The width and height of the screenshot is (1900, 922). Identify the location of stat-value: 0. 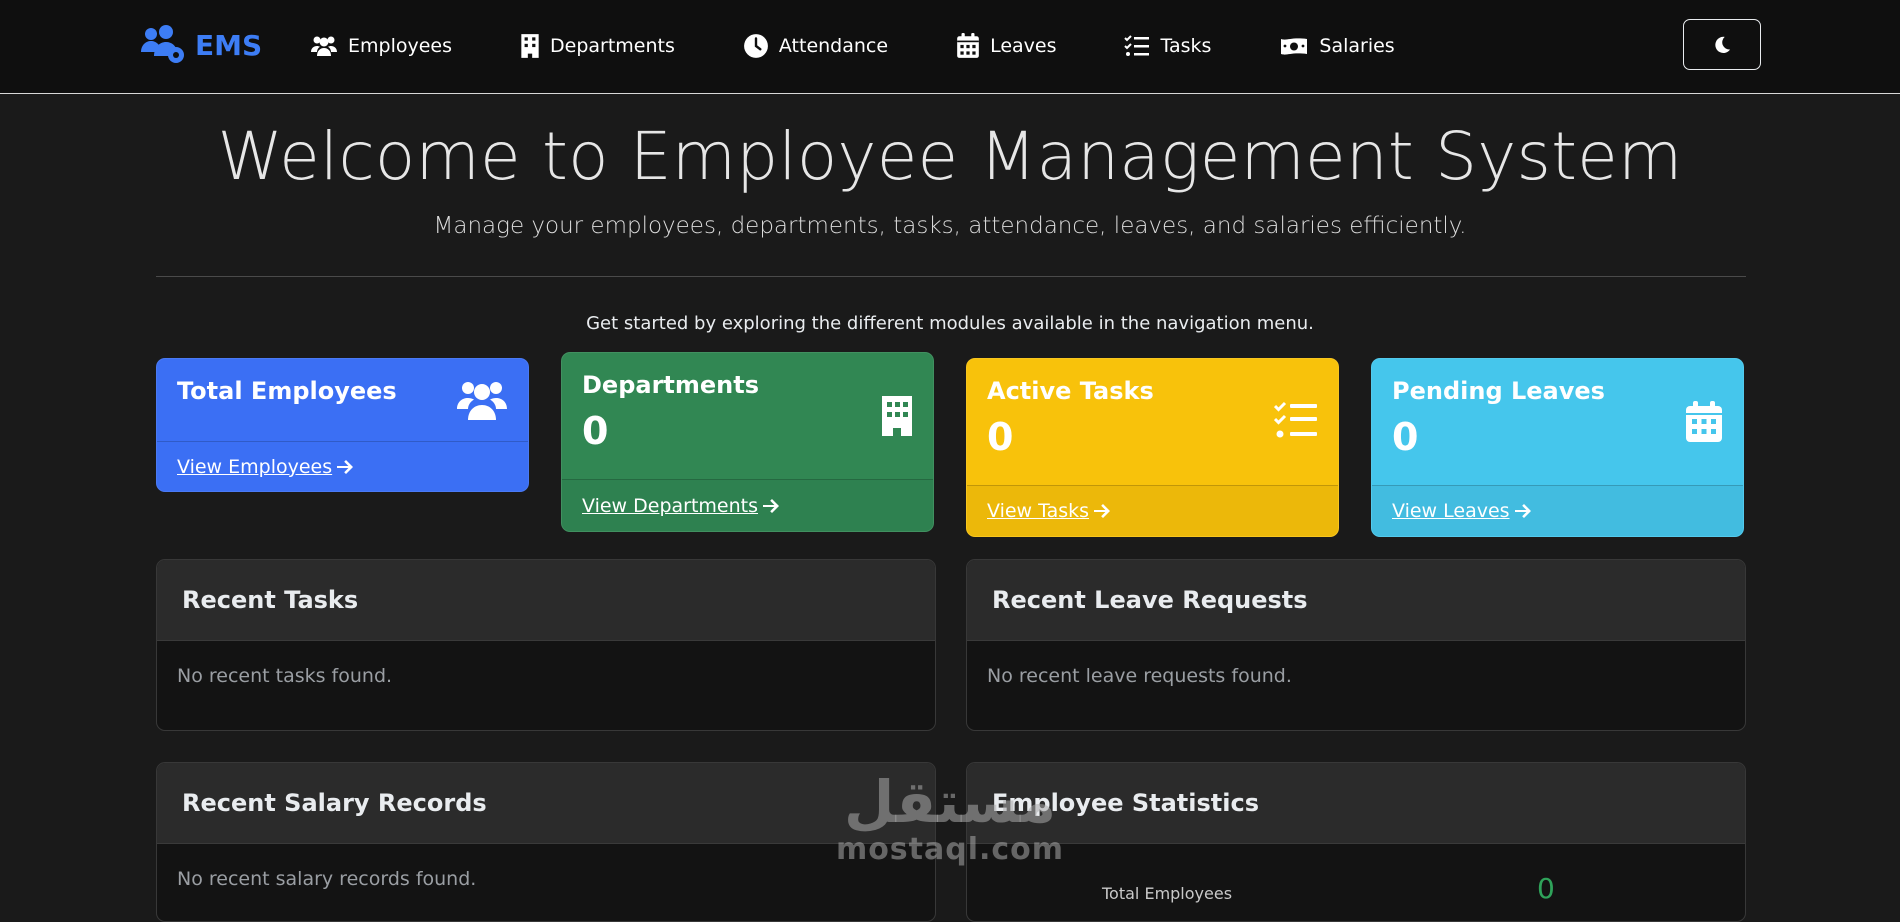
(1546, 888).